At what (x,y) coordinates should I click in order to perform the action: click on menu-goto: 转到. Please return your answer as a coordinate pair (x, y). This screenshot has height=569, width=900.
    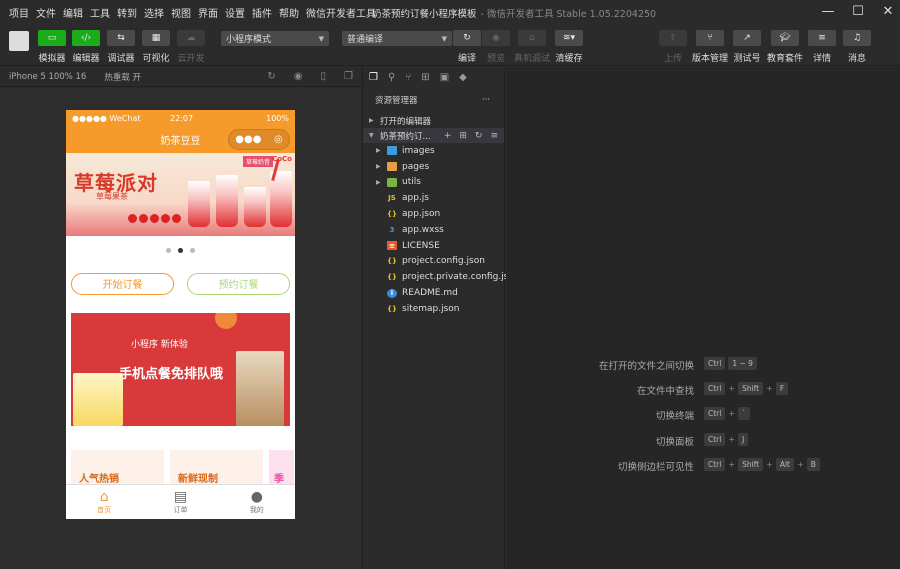
    Looking at the image, I should click on (127, 12).